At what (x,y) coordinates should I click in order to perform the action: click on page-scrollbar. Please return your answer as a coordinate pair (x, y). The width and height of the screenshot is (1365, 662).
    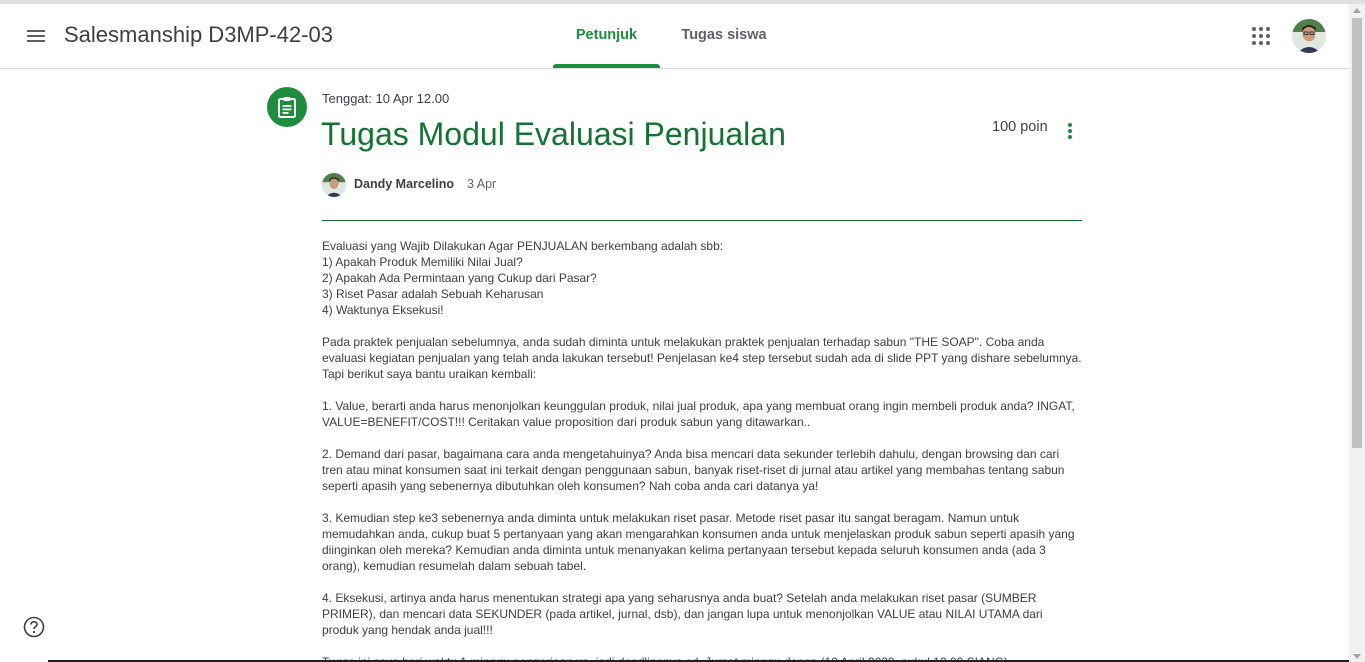
    Looking at the image, I should click on (1357, 333).